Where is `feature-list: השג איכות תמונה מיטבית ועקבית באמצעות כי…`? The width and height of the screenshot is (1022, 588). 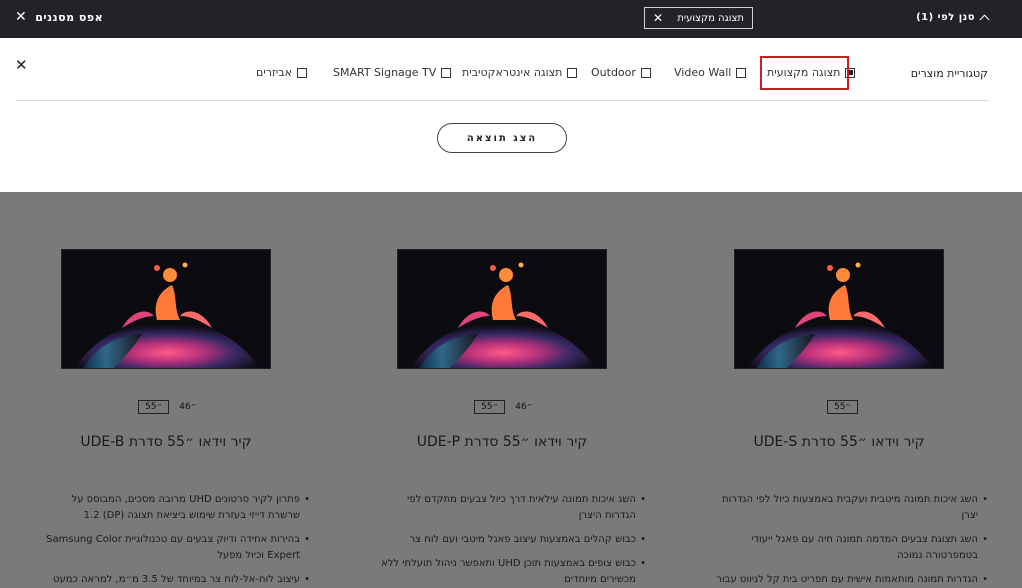 feature-list: השג איכות תמונה מיטבית ועקבית באמצעות כי… is located at coordinates (850, 540).